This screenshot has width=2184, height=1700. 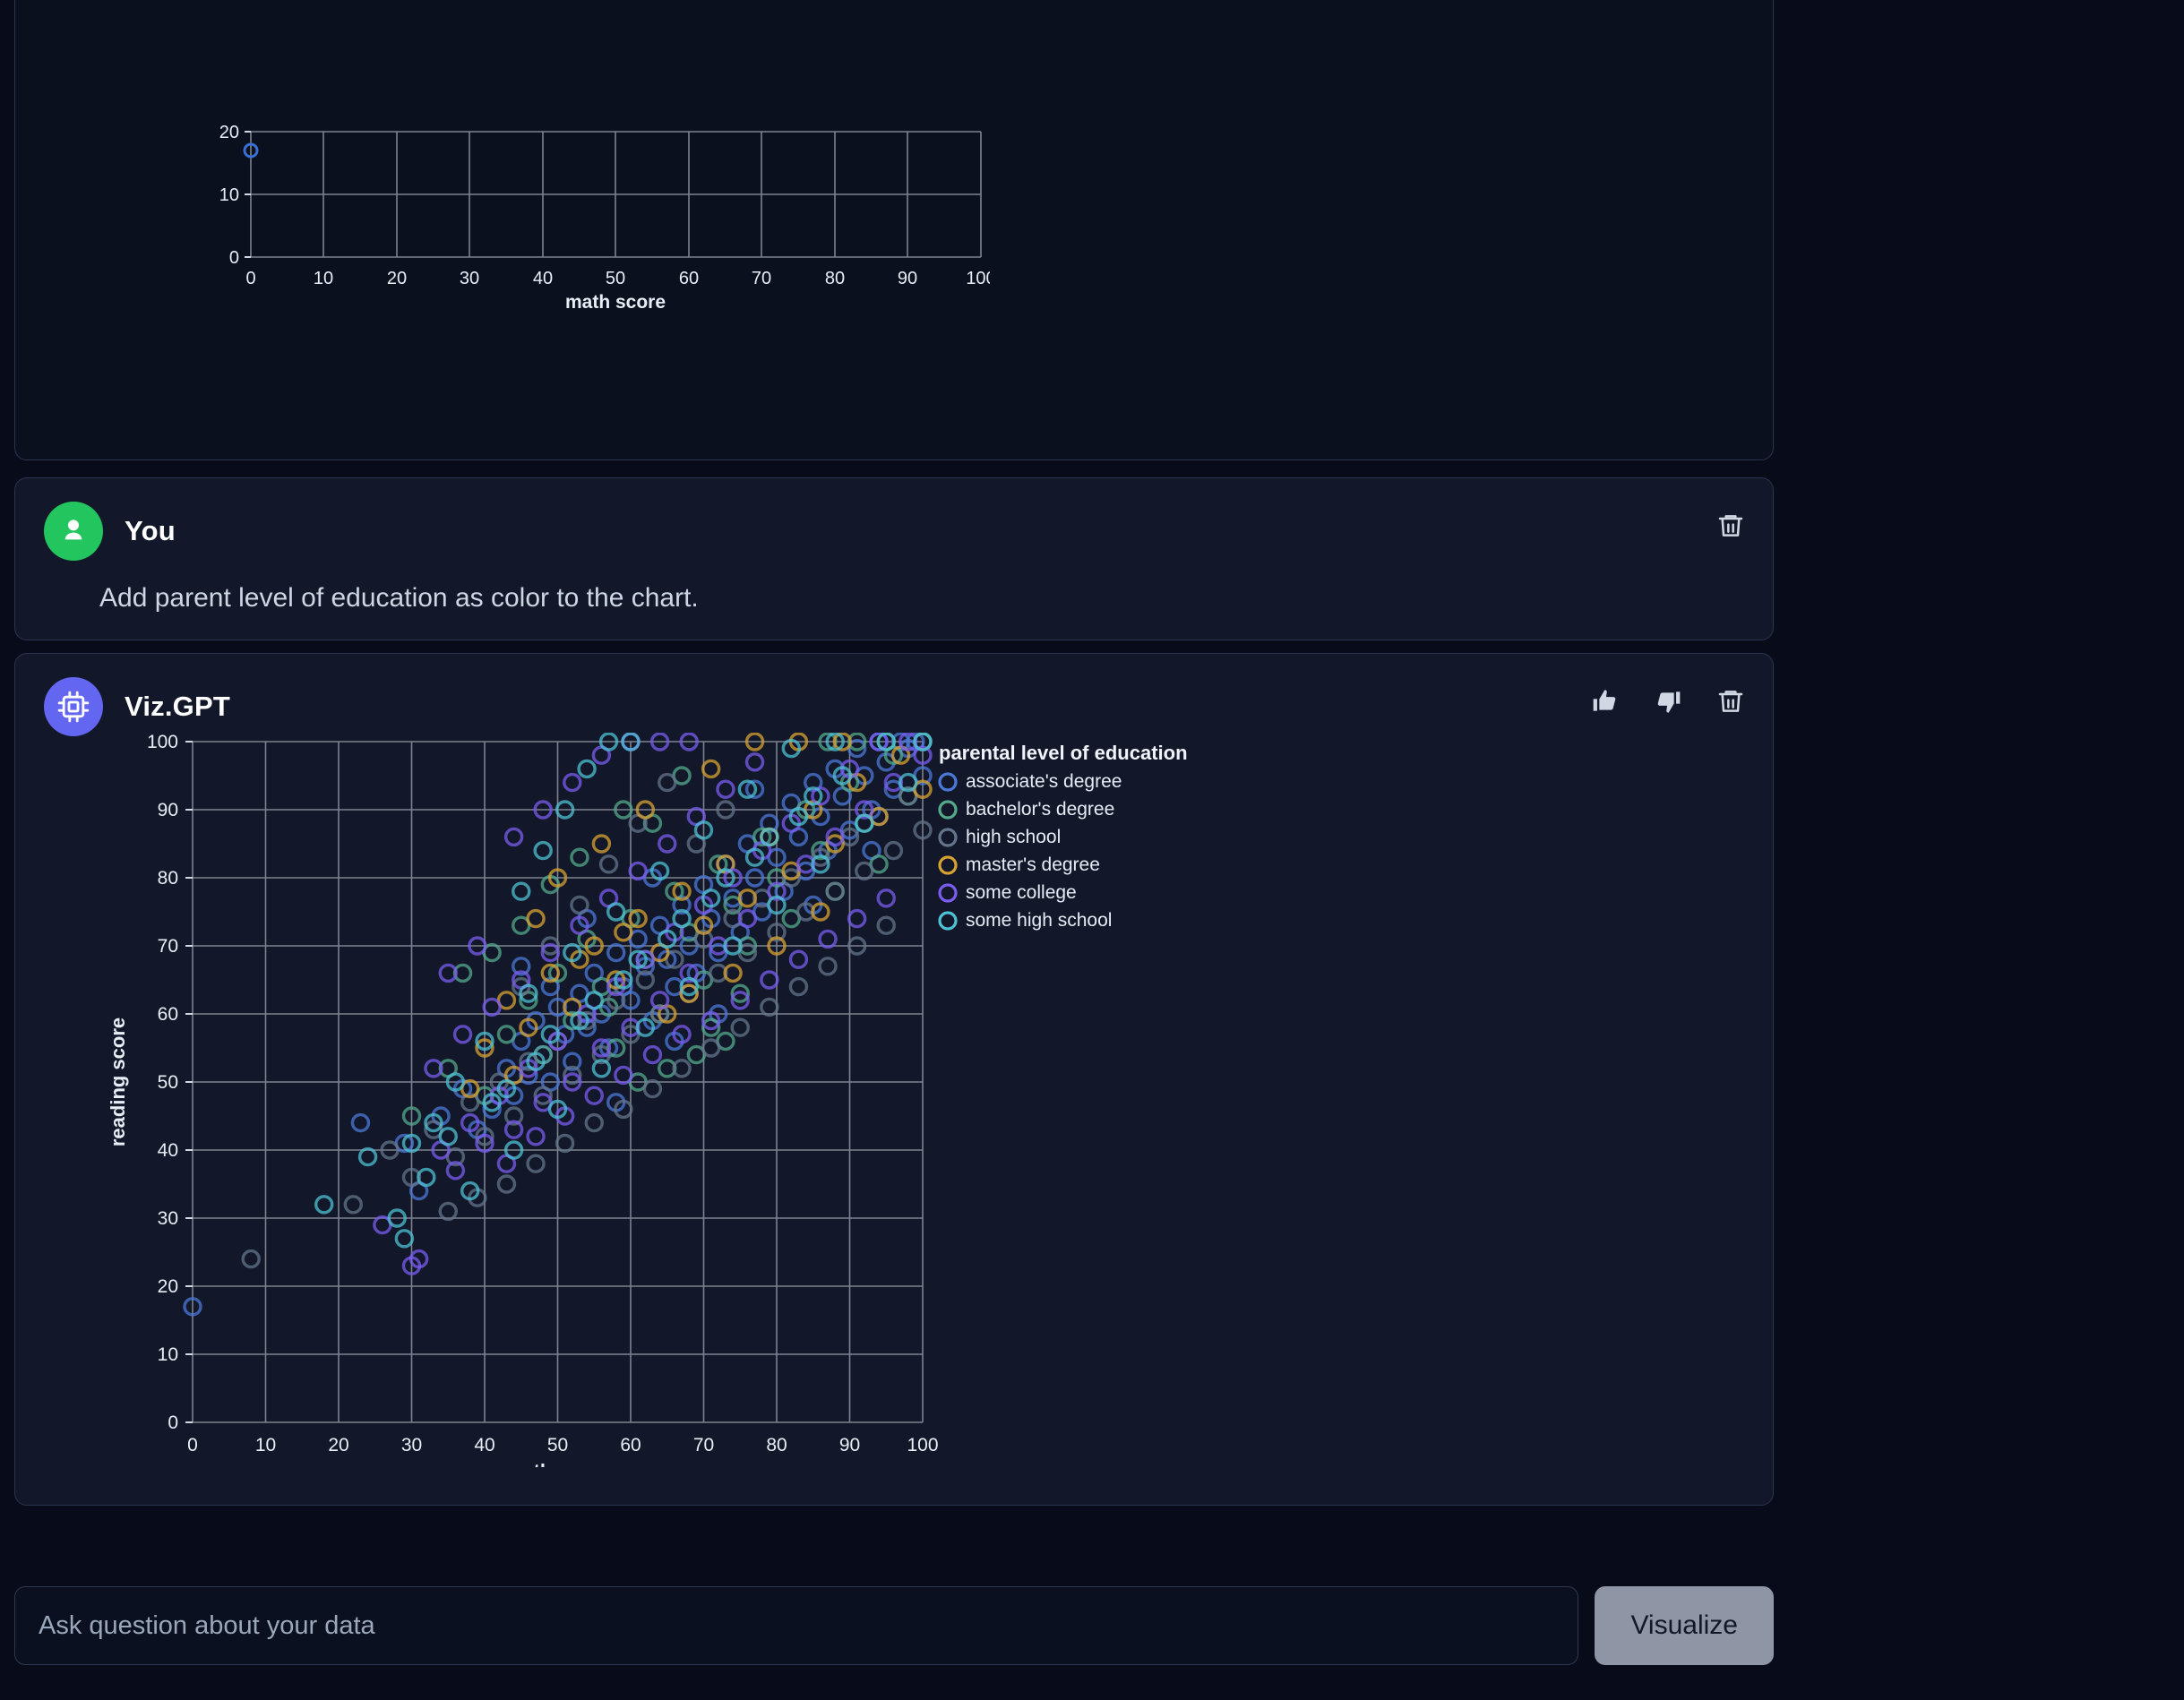 What do you see at coordinates (73, 531) in the screenshot?
I see `user-avatar-icon` at bounding box center [73, 531].